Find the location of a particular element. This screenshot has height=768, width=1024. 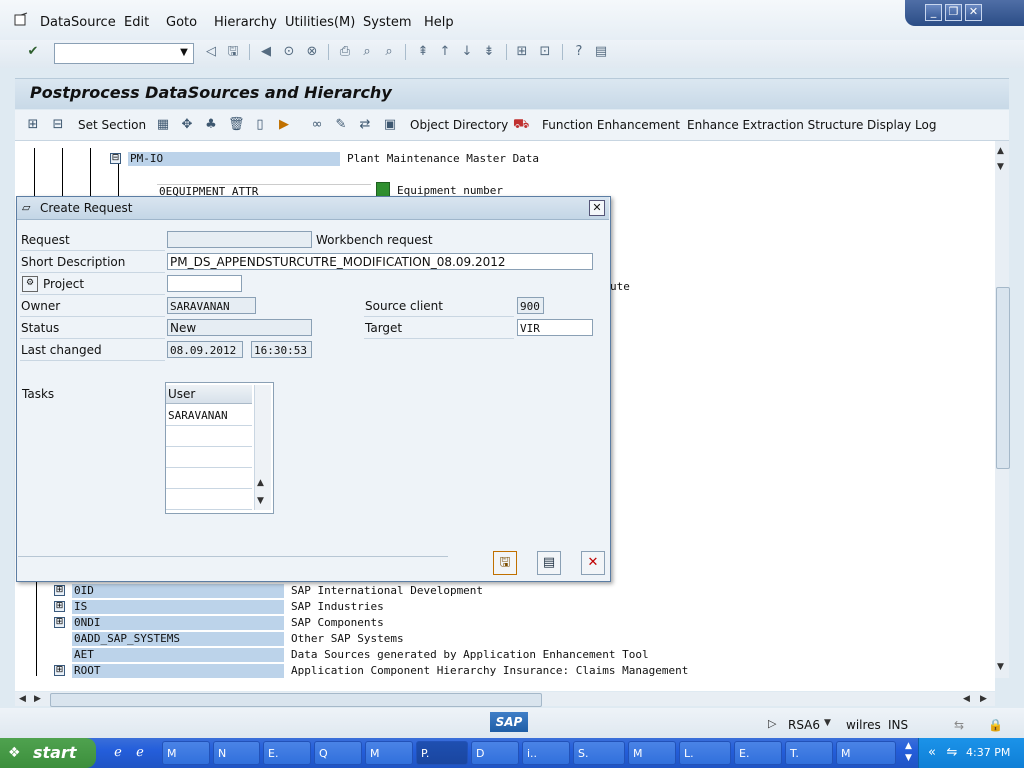

function-enhancement-button: Function Enhancement is located at coordinates (611, 125).